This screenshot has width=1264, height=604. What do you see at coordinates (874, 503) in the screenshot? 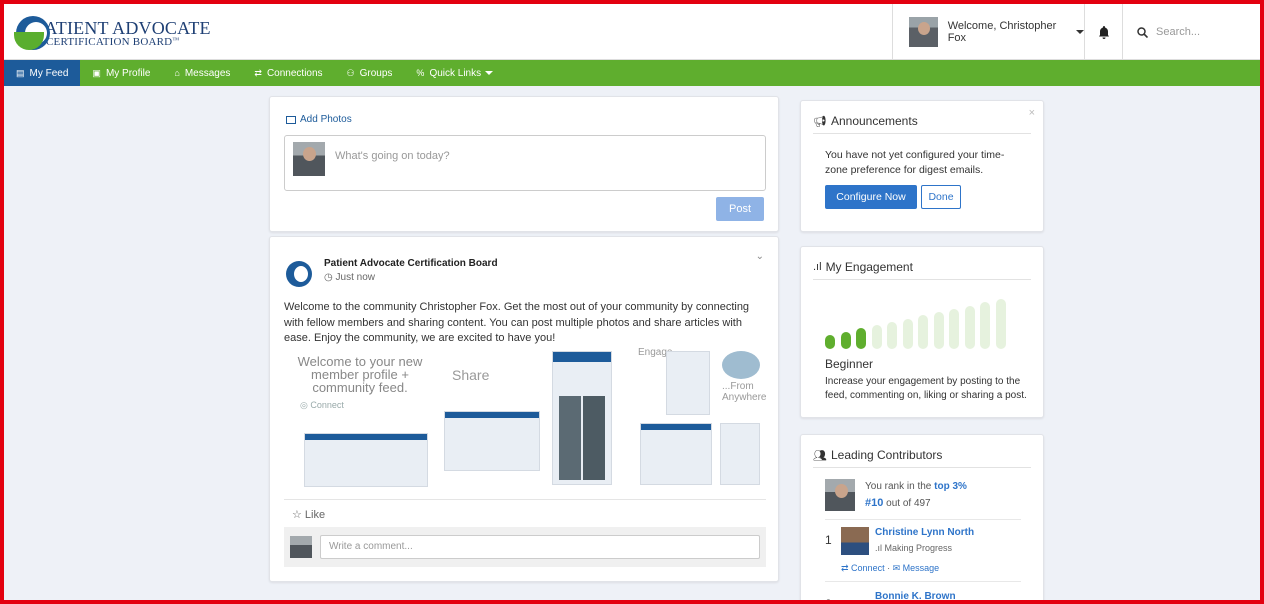
I see `rank-number: #10` at bounding box center [874, 503].